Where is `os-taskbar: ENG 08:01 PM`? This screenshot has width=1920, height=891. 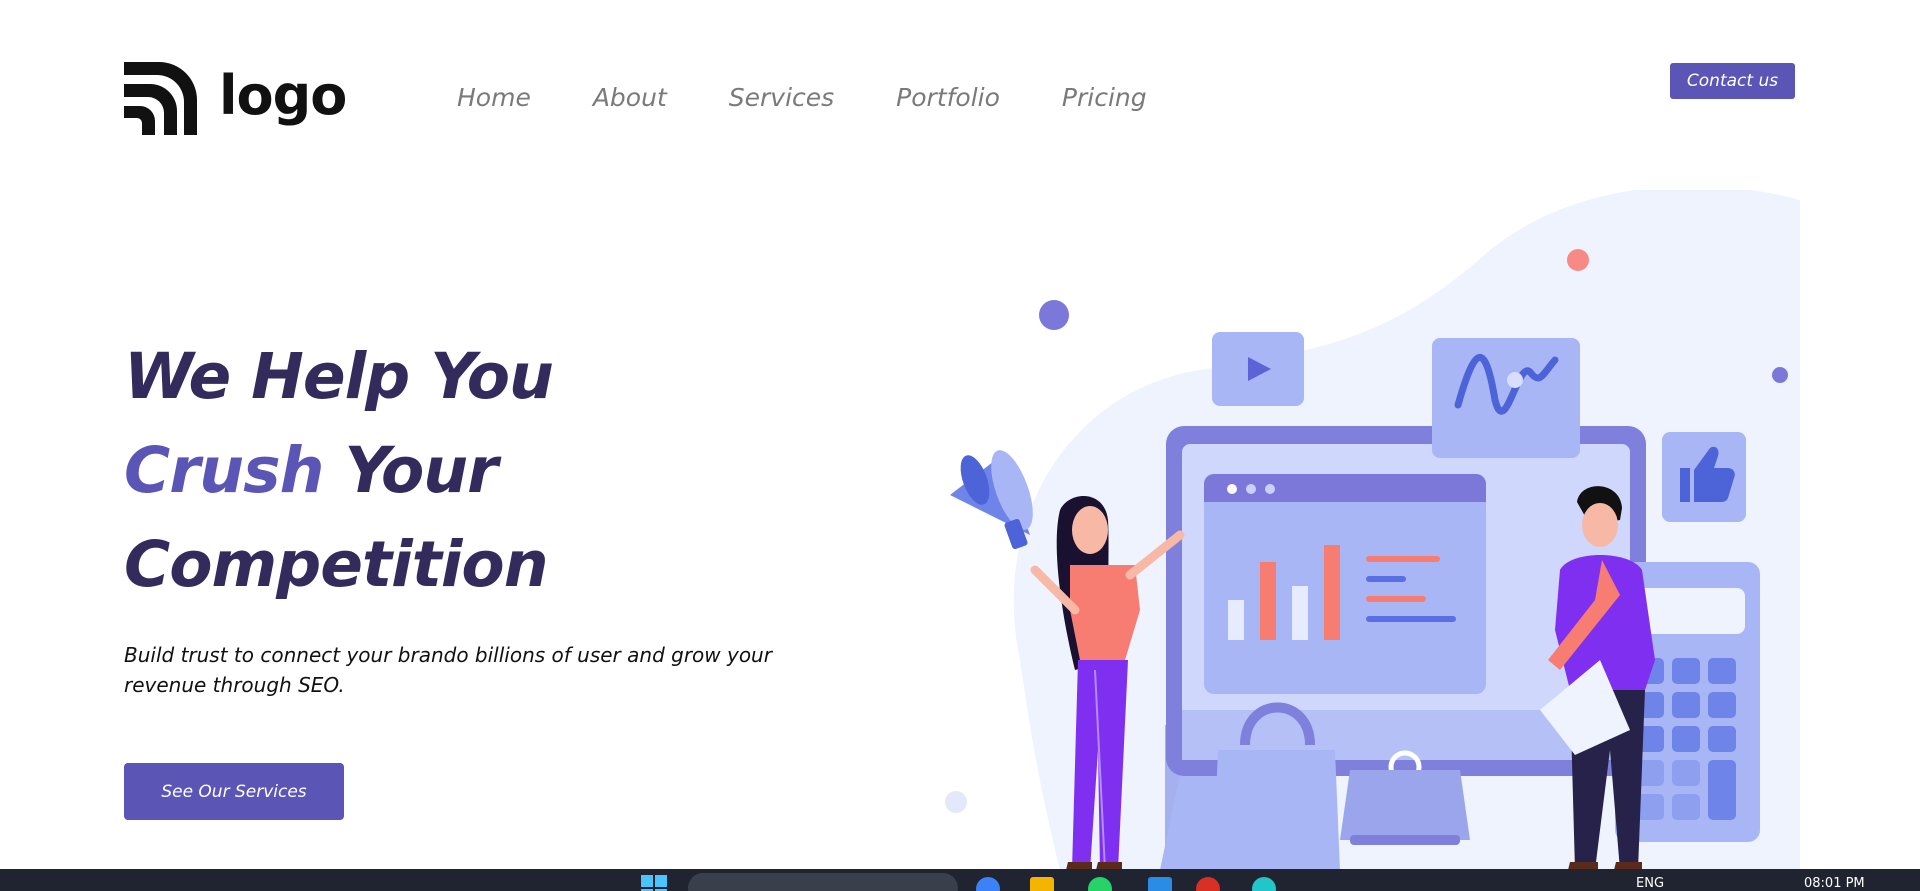
os-taskbar: ENG 08:01 PM is located at coordinates (960, 880).